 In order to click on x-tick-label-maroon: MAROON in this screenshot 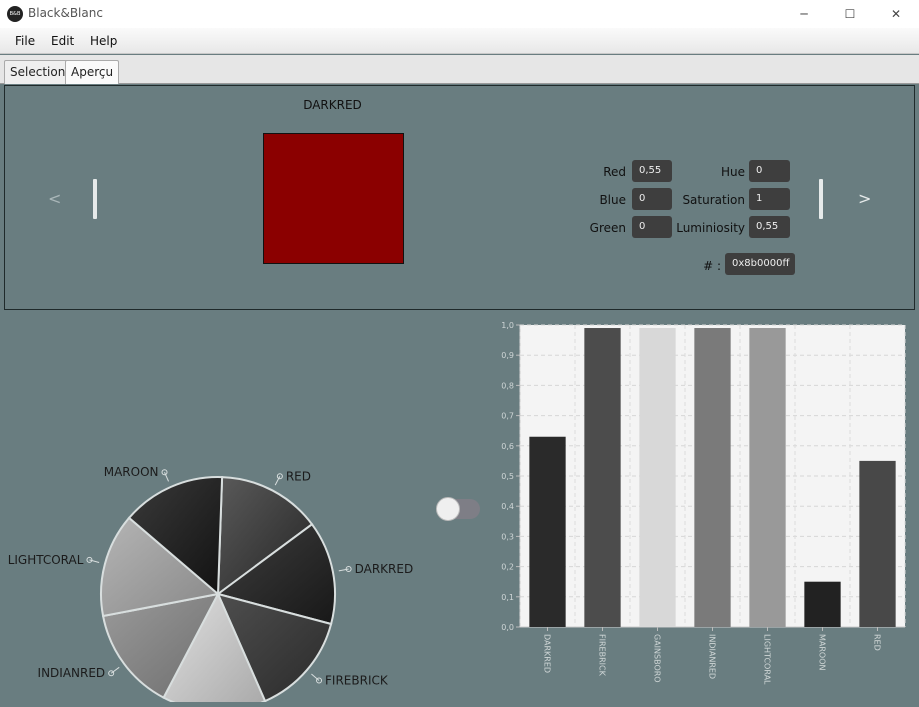, I will do `click(822, 652)`.